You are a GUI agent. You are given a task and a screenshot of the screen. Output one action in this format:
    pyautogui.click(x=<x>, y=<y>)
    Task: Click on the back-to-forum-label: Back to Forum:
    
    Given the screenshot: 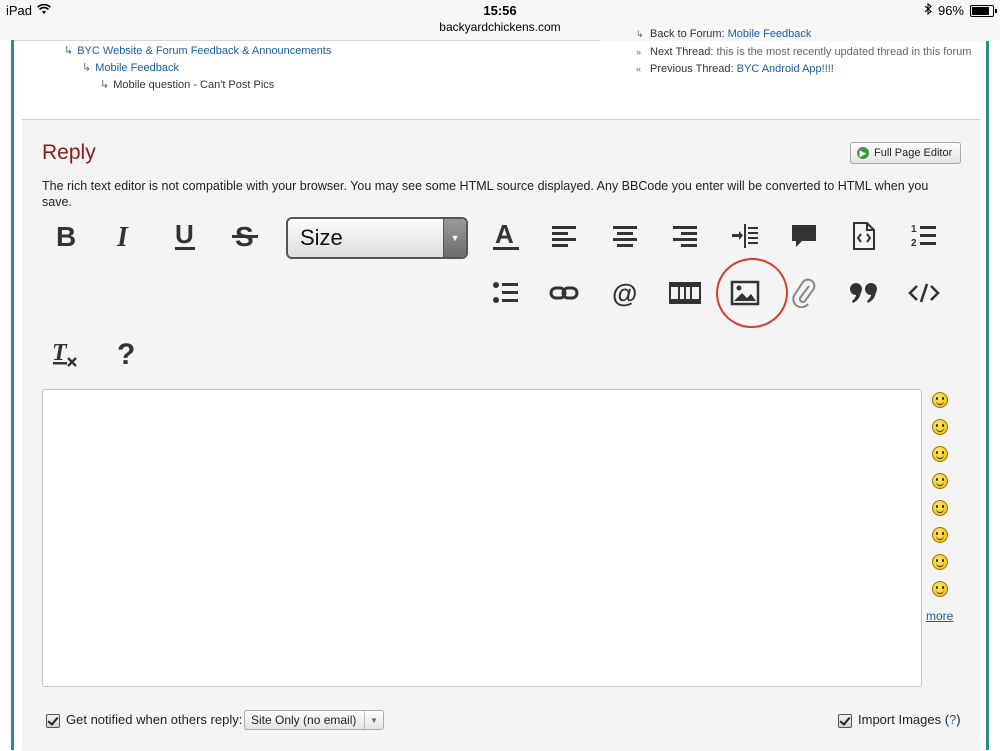 What is the action you would take?
    pyautogui.click(x=687, y=33)
    